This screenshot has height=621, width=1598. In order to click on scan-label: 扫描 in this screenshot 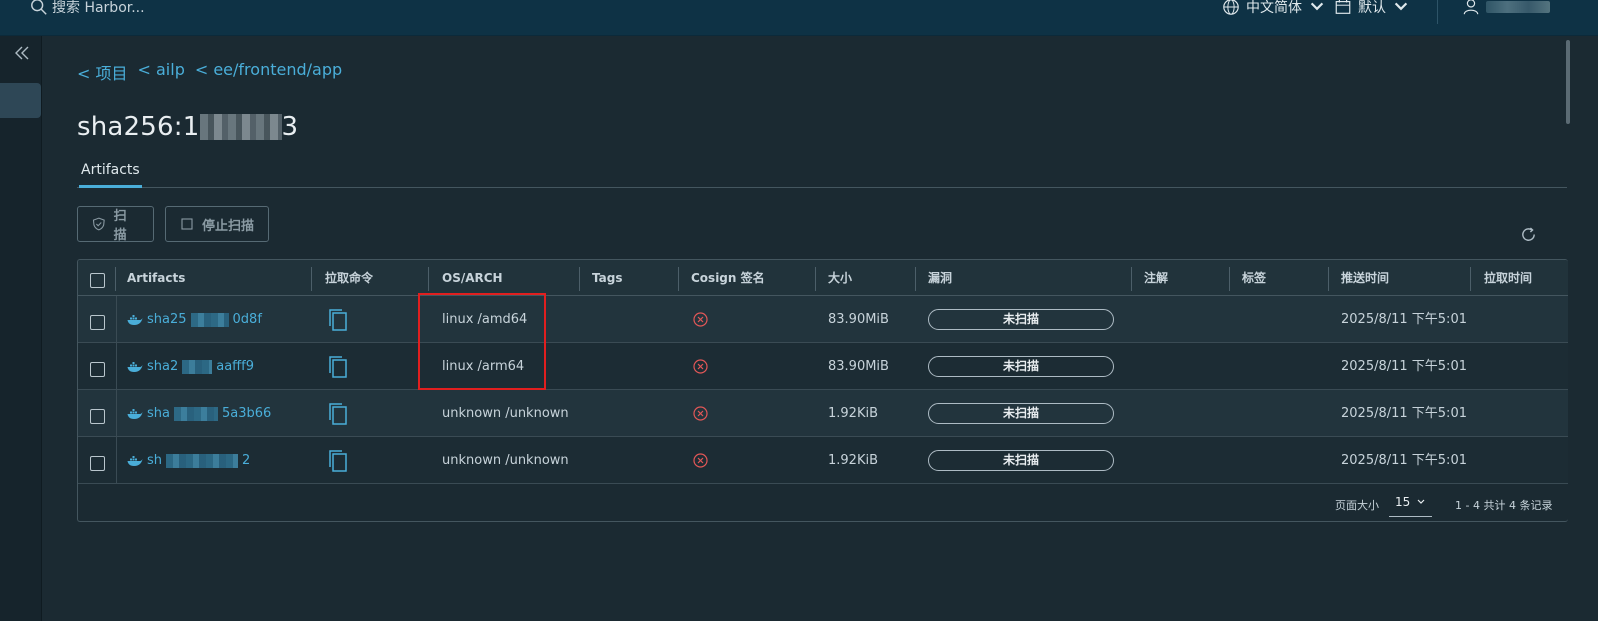, I will do `click(120, 226)`.